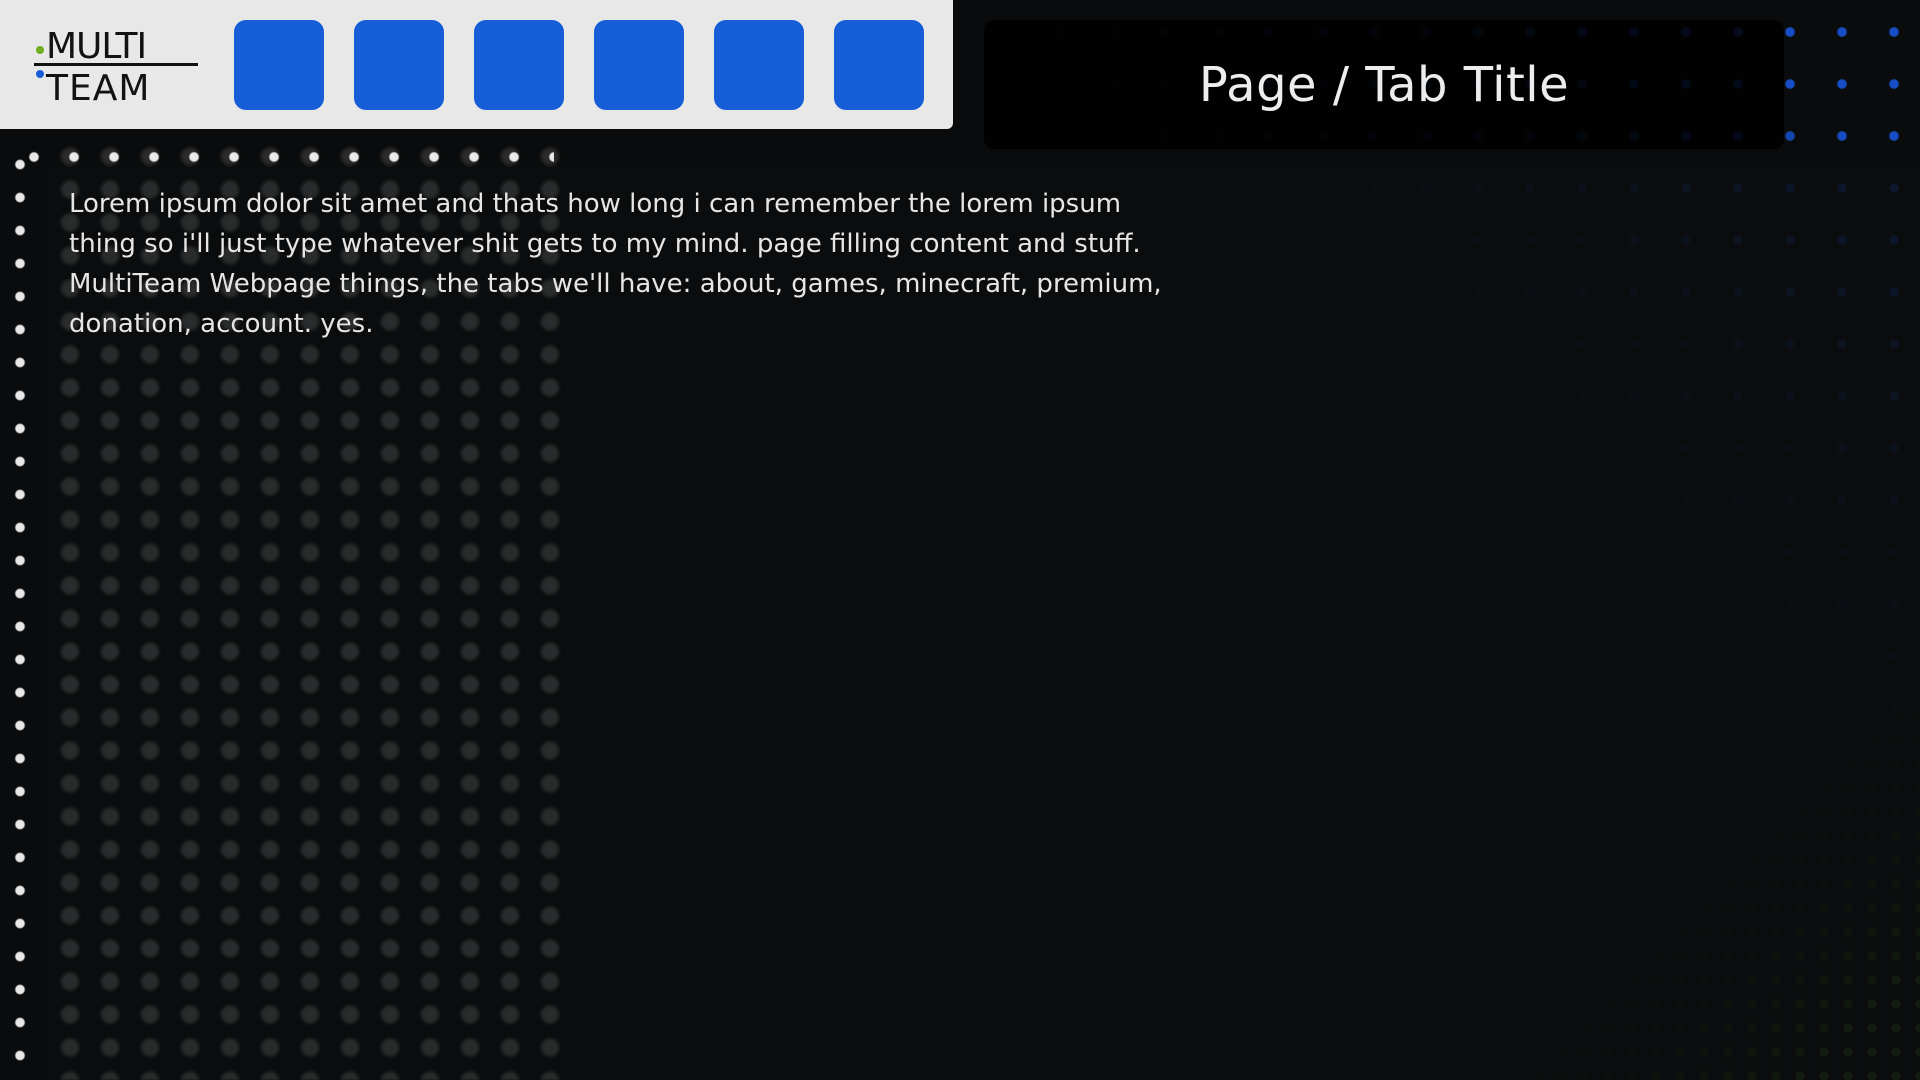 This screenshot has width=1920, height=1080. What do you see at coordinates (97, 87) in the screenshot?
I see `logo-line2: TEAM` at bounding box center [97, 87].